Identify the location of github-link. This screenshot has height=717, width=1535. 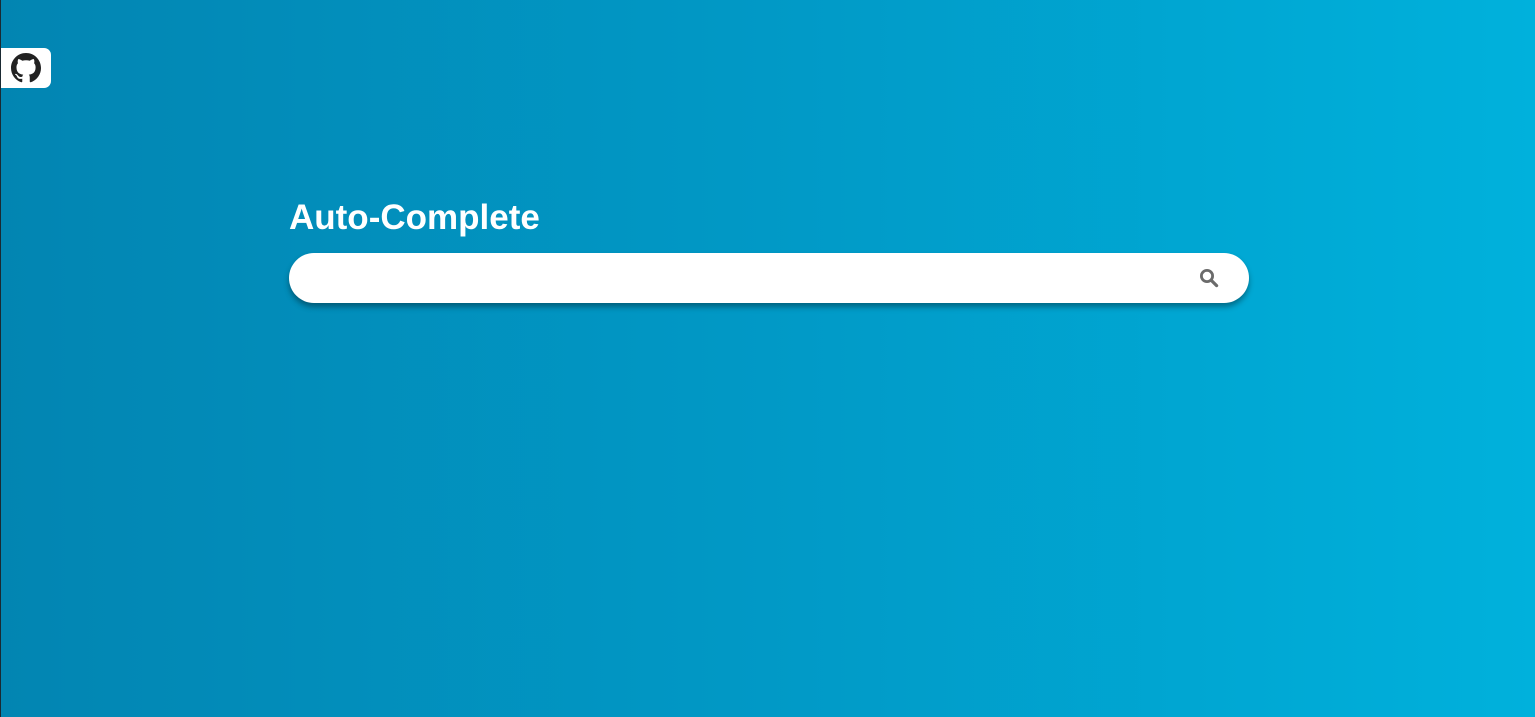
(26, 68).